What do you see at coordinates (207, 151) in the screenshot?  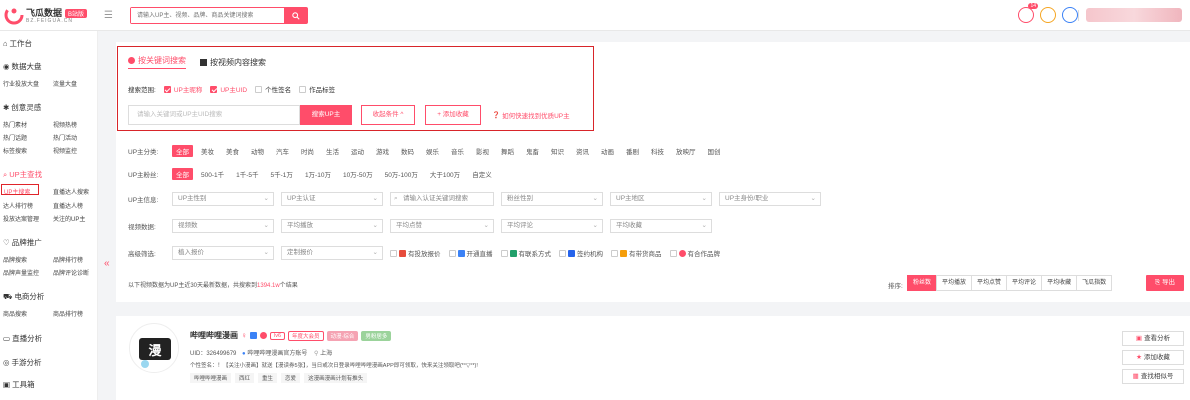 I see `category-chip: 美妆` at bounding box center [207, 151].